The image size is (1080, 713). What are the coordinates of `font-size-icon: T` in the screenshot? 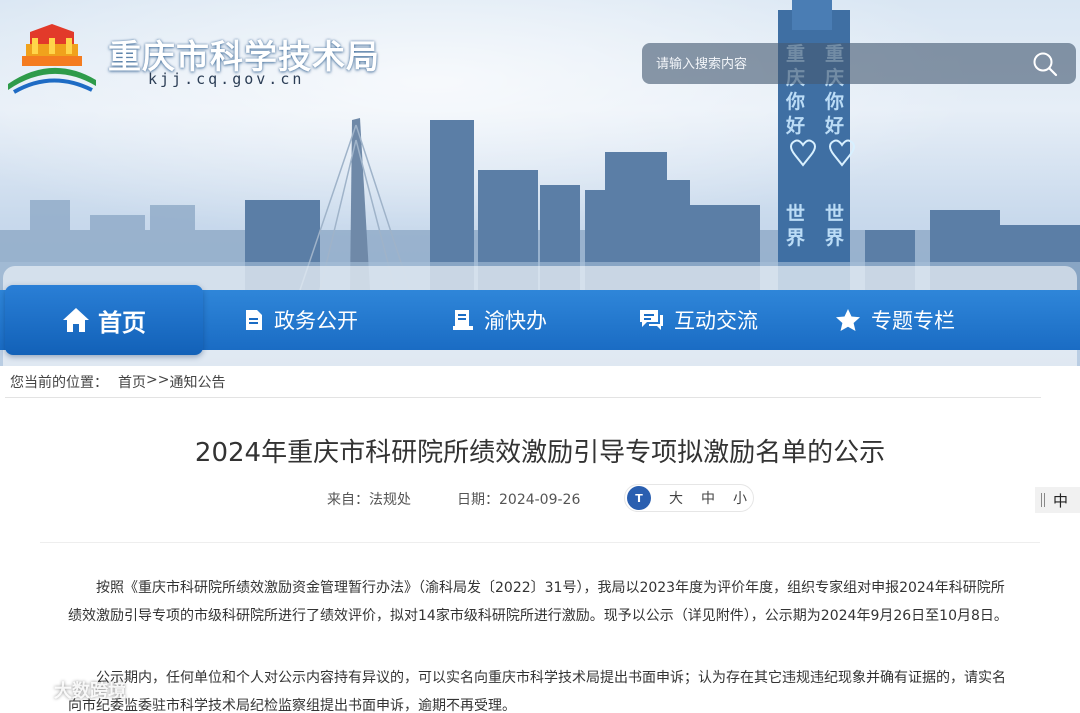 It's located at (639, 498).